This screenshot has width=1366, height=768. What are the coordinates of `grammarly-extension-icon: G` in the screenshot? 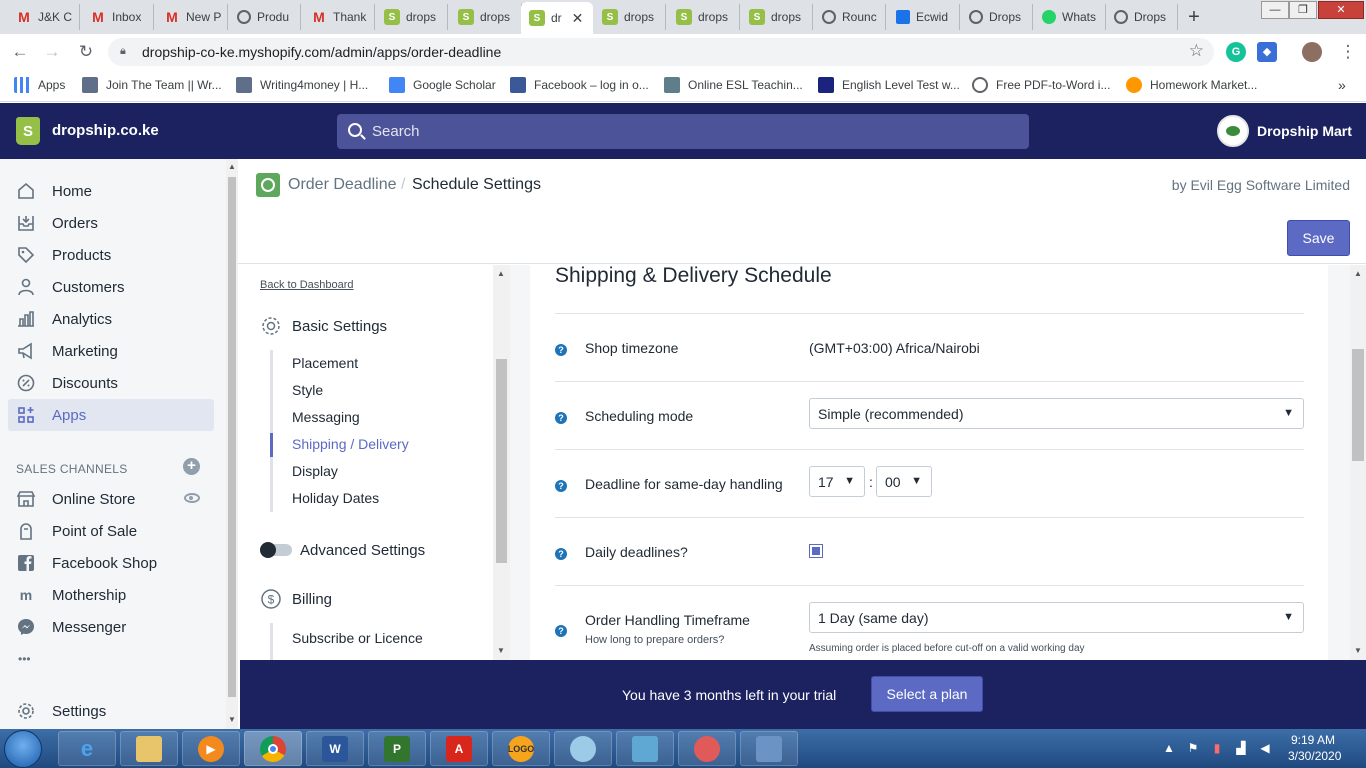 It's located at (1236, 52).